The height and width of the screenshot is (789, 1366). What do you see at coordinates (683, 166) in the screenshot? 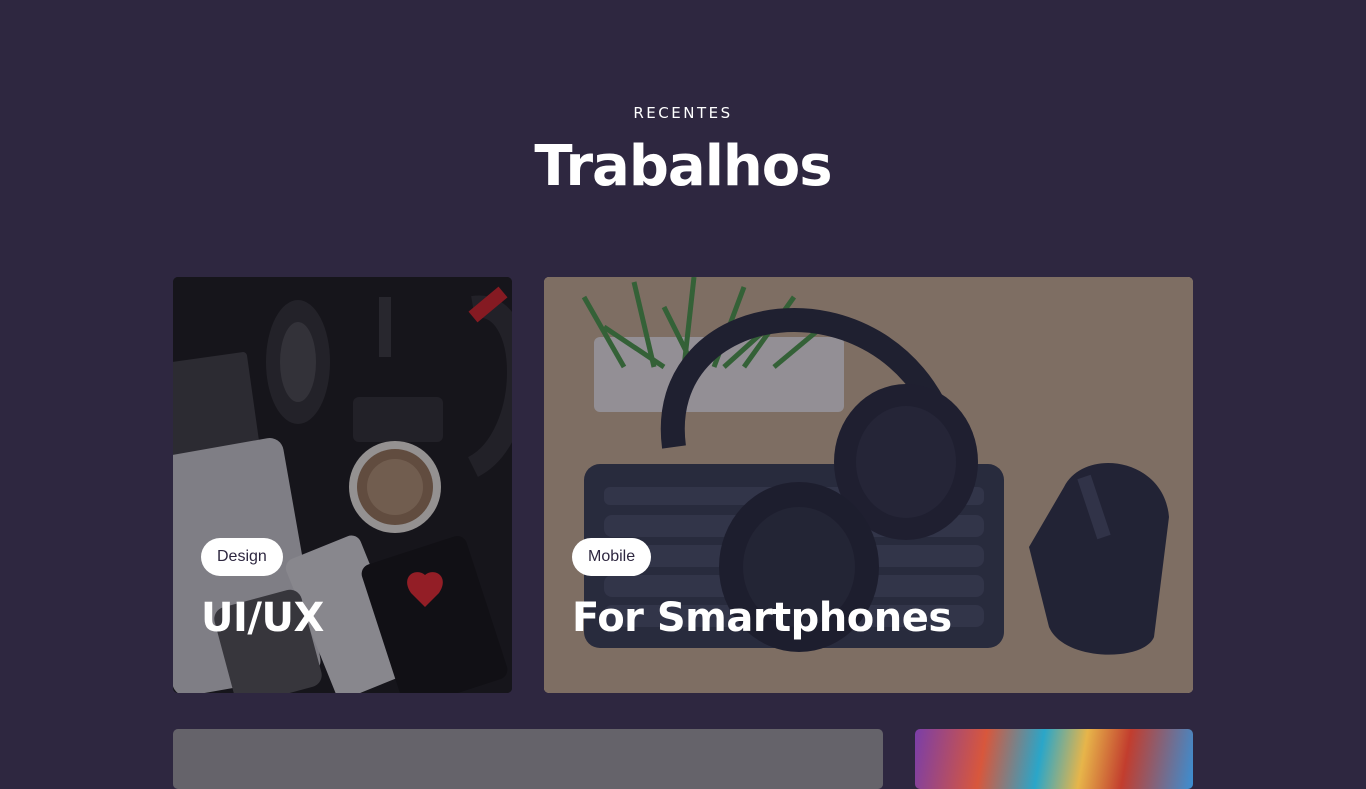
I see `section-title: Trabalhos` at bounding box center [683, 166].